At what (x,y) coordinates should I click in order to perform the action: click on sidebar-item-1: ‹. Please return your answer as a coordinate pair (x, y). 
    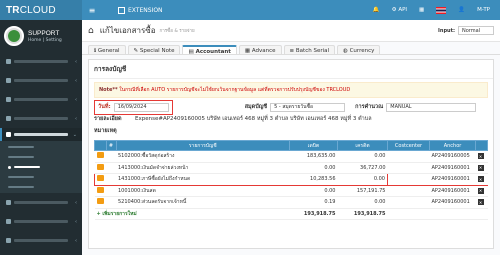
    Looking at the image, I should click on (41, 61).